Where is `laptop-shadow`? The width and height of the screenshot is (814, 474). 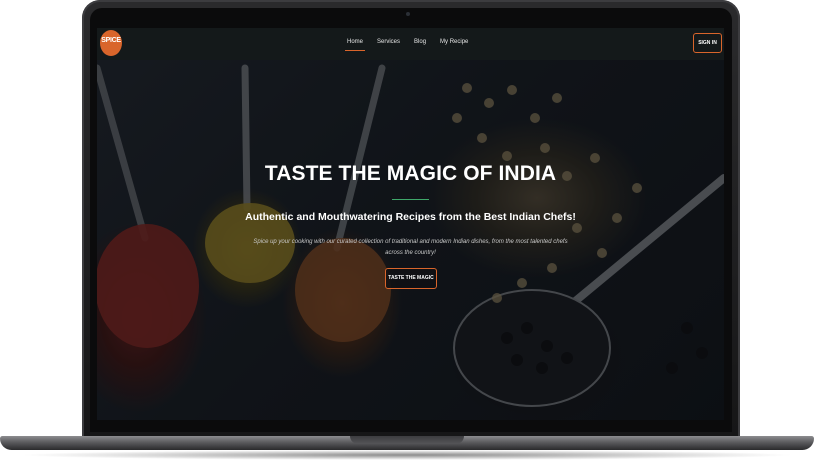 laptop-shadow is located at coordinates (407, 455).